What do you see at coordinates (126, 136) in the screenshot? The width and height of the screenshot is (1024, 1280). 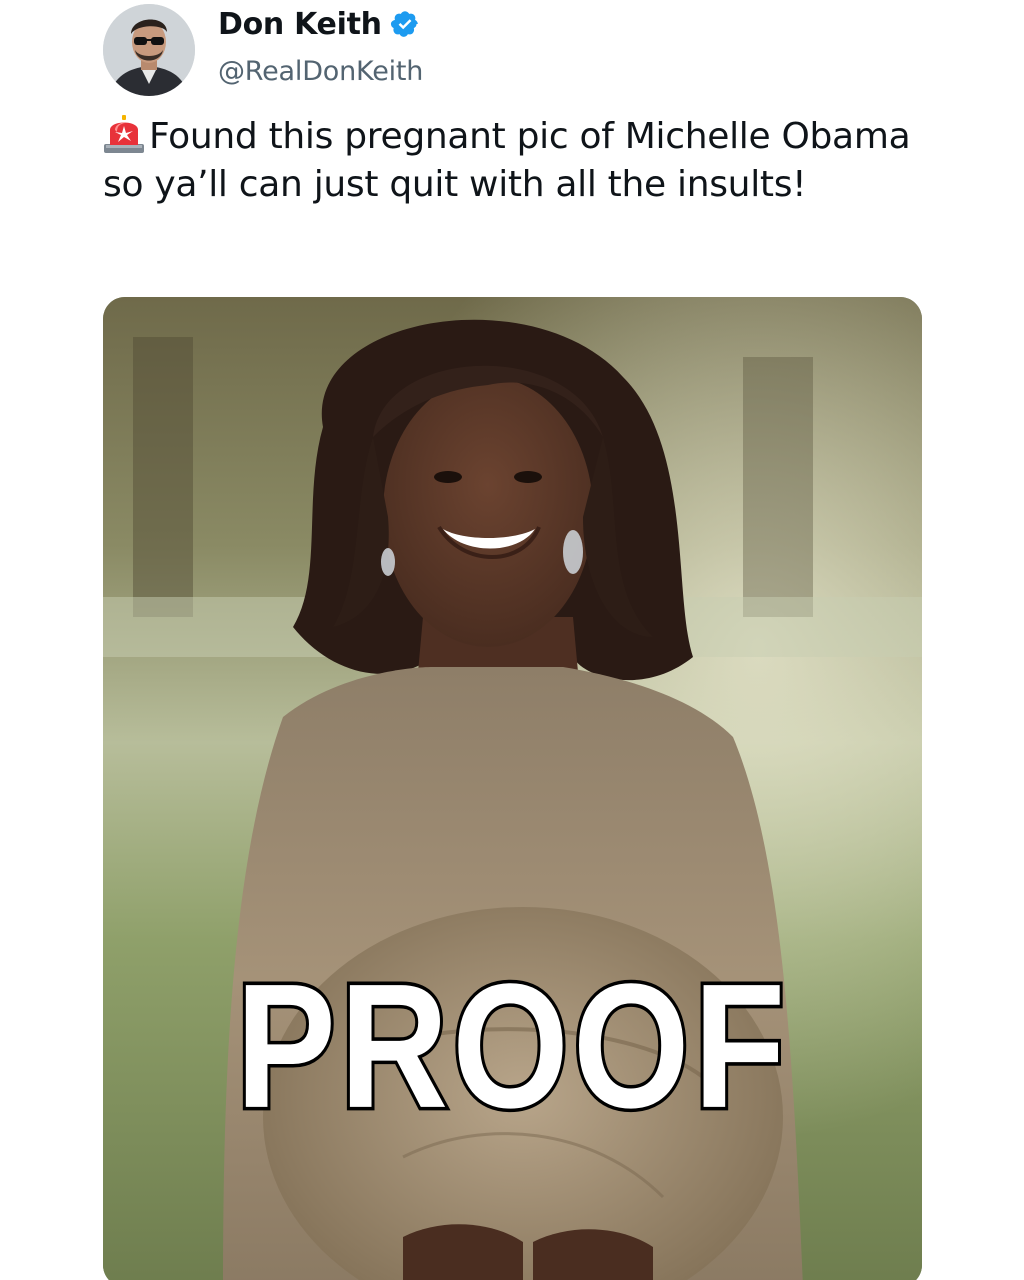 I see `police-siren-icon` at bounding box center [126, 136].